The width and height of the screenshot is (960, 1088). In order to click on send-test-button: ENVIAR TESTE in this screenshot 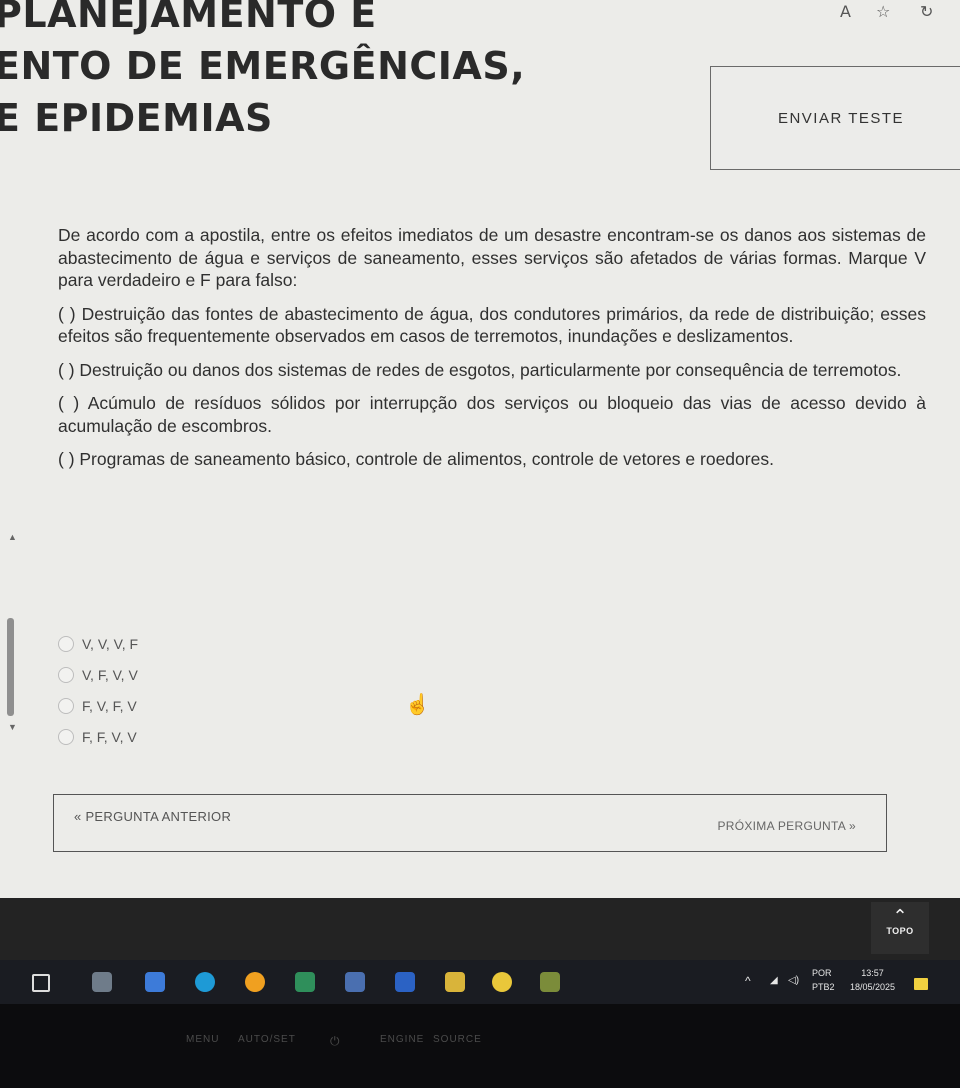, I will do `click(835, 118)`.